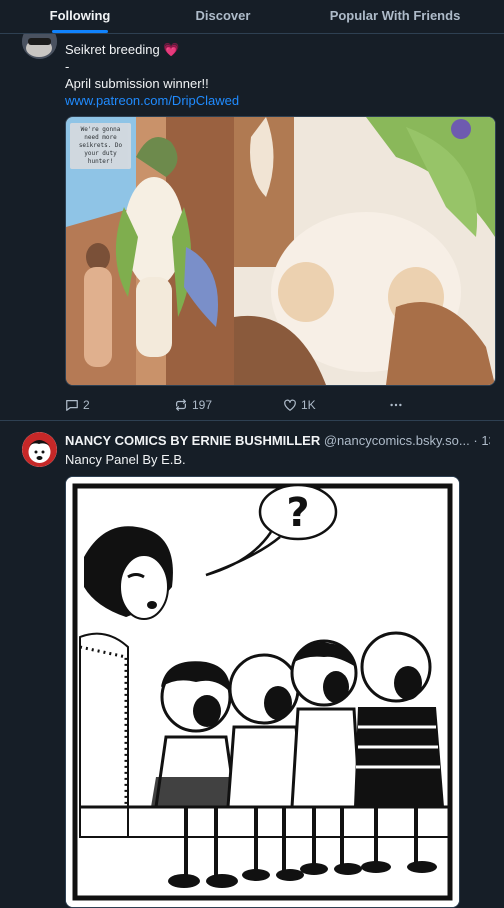 This screenshot has width=504, height=908. What do you see at coordinates (67, 66) in the screenshot?
I see `post-text-line: -` at bounding box center [67, 66].